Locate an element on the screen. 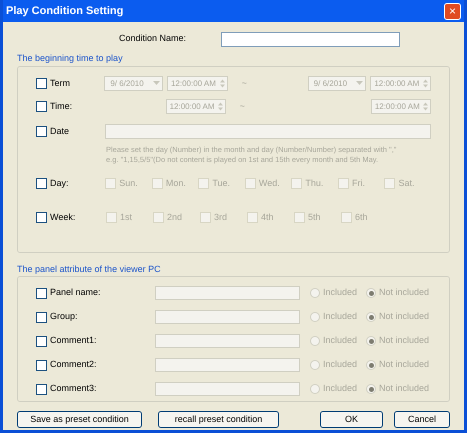  field-label: Condition Name: is located at coordinates (153, 39).